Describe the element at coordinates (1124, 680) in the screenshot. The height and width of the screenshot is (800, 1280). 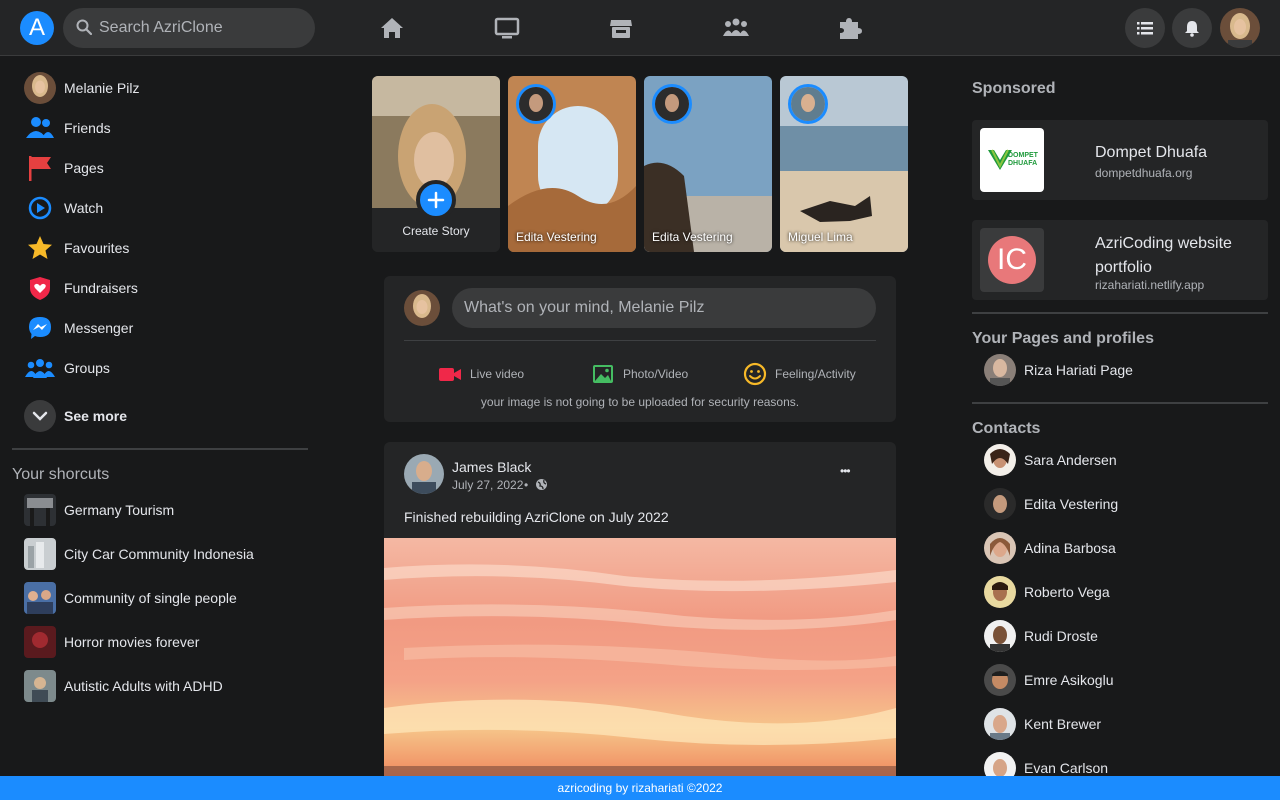
I see `contact-item: Emre Asikoglu` at that location.